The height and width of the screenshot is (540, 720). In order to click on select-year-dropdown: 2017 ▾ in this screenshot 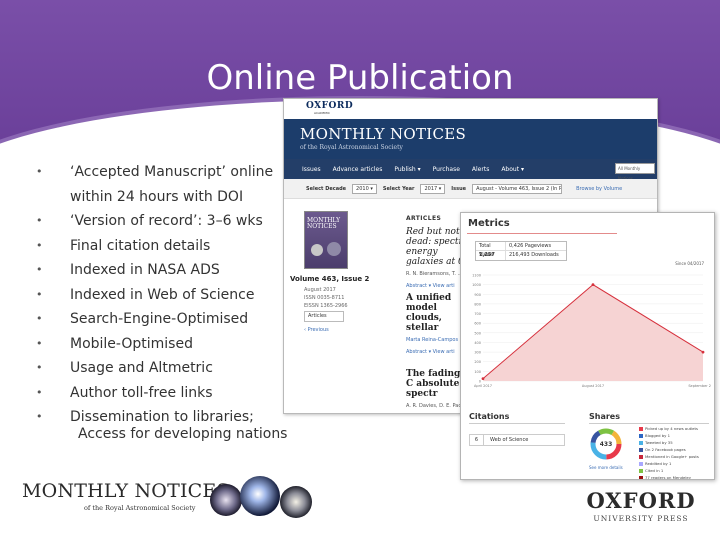, I will do `click(433, 188)`.